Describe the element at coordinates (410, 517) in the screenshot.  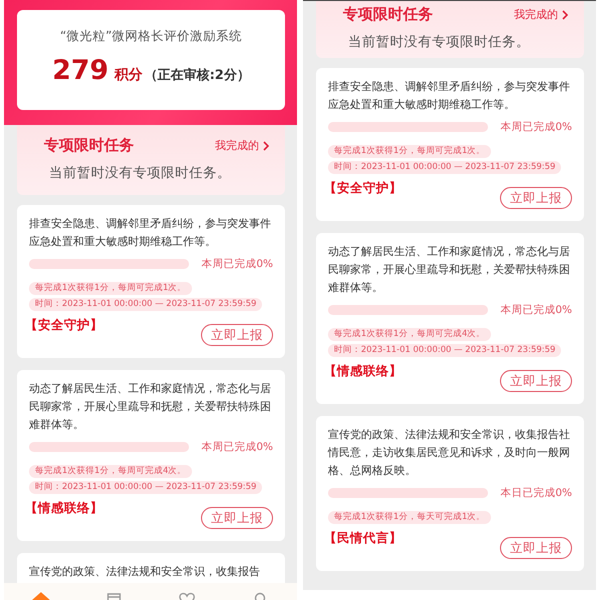
I see `task-note: 每完成1次获得1分，每天可完成1次。` at that location.